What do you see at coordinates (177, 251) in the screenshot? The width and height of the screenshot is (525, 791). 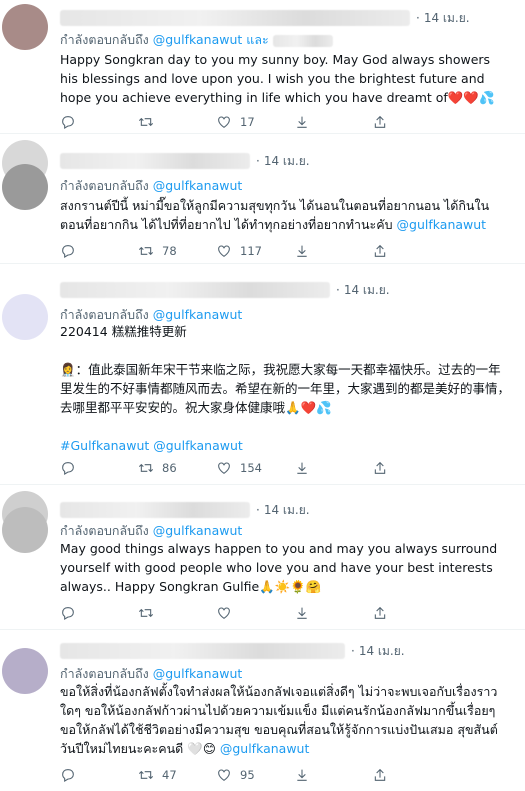 I see `retweet-button: 78` at bounding box center [177, 251].